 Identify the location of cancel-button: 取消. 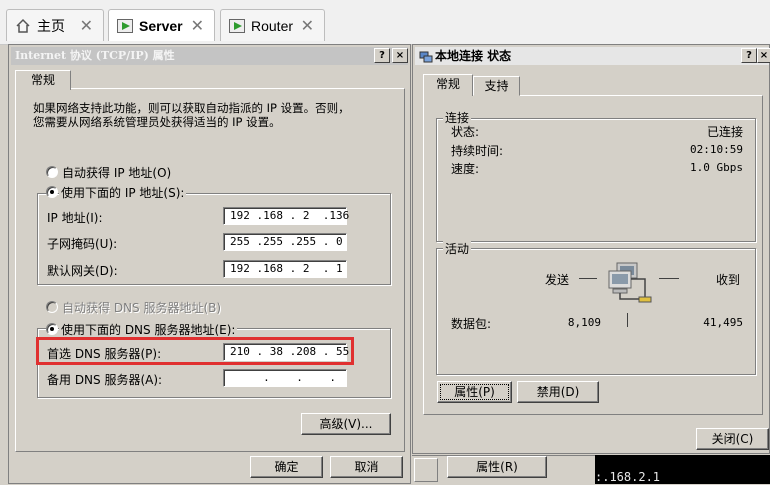
(366, 467).